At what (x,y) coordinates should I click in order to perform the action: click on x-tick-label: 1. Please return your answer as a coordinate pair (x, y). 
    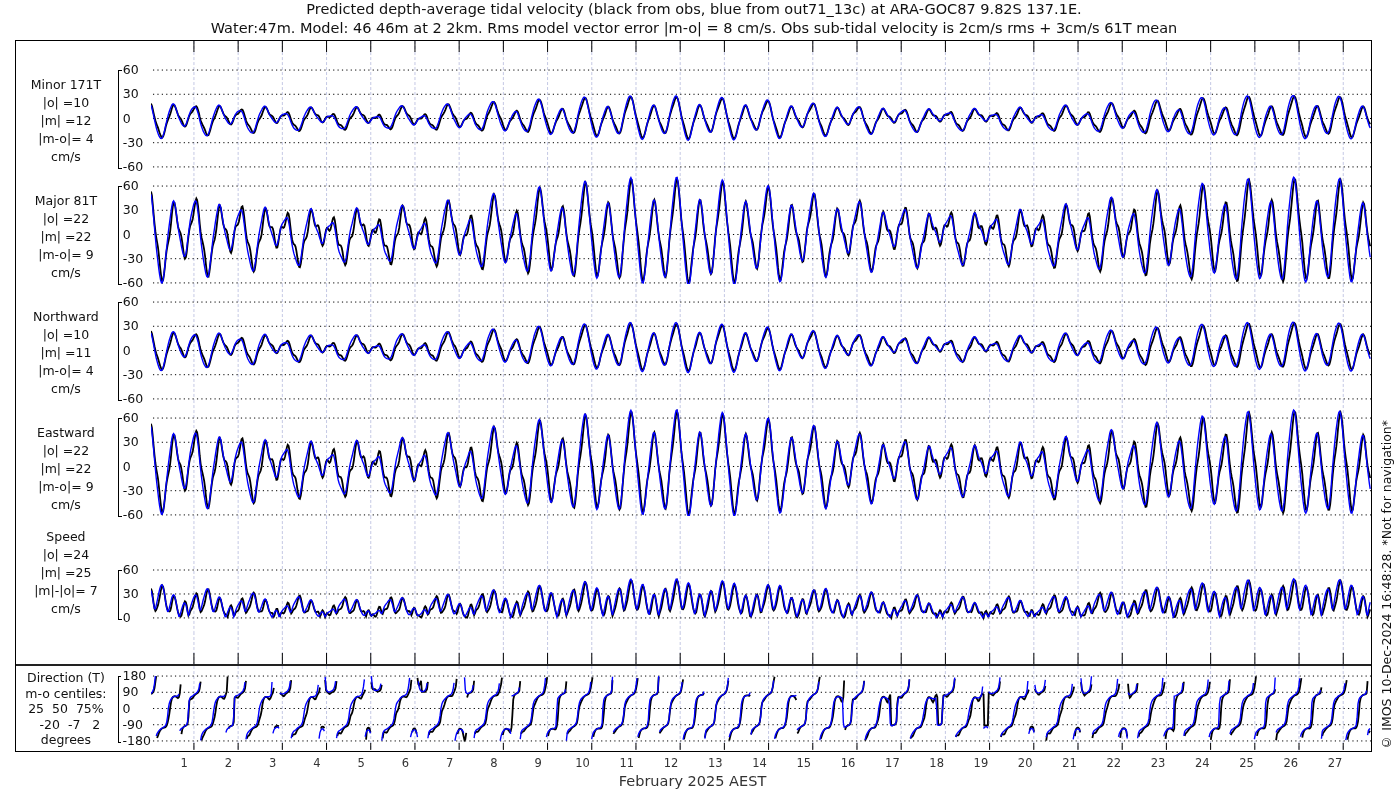
    Looking at the image, I should click on (184, 763).